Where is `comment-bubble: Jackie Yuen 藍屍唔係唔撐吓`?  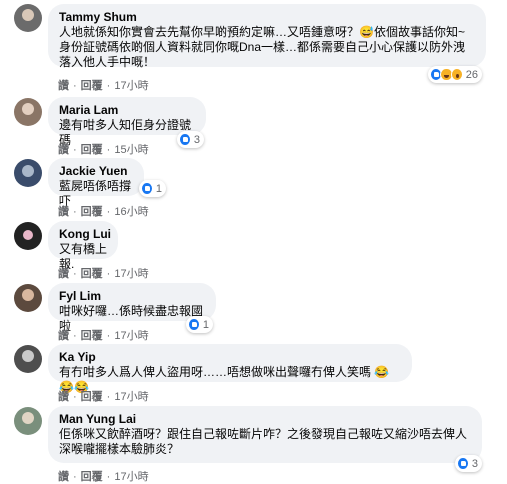
comment-bubble: Jackie Yuen 藍屍唔係唔撐吓 is located at coordinates (96, 183).